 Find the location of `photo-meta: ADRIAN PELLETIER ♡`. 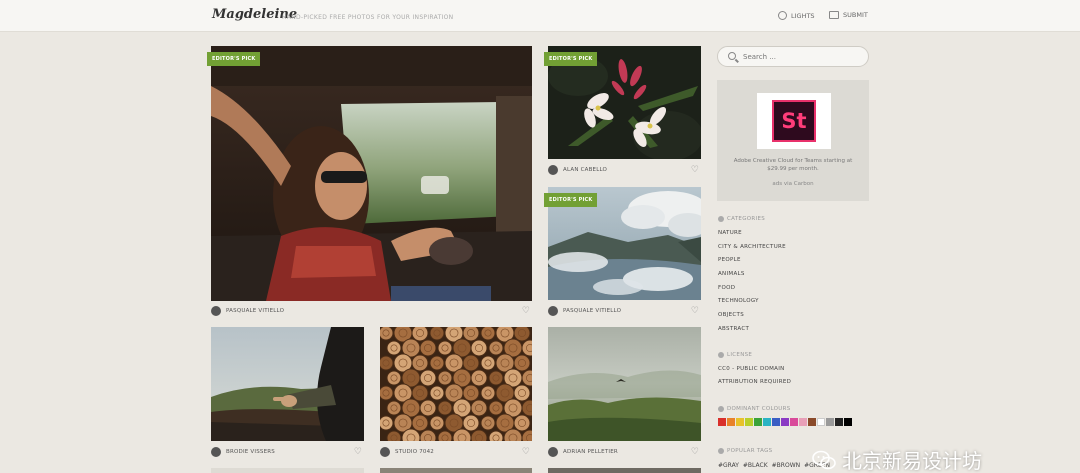

photo-meta: ADRIAN PELLETIER ♡ is located at coordinates (624, 452).